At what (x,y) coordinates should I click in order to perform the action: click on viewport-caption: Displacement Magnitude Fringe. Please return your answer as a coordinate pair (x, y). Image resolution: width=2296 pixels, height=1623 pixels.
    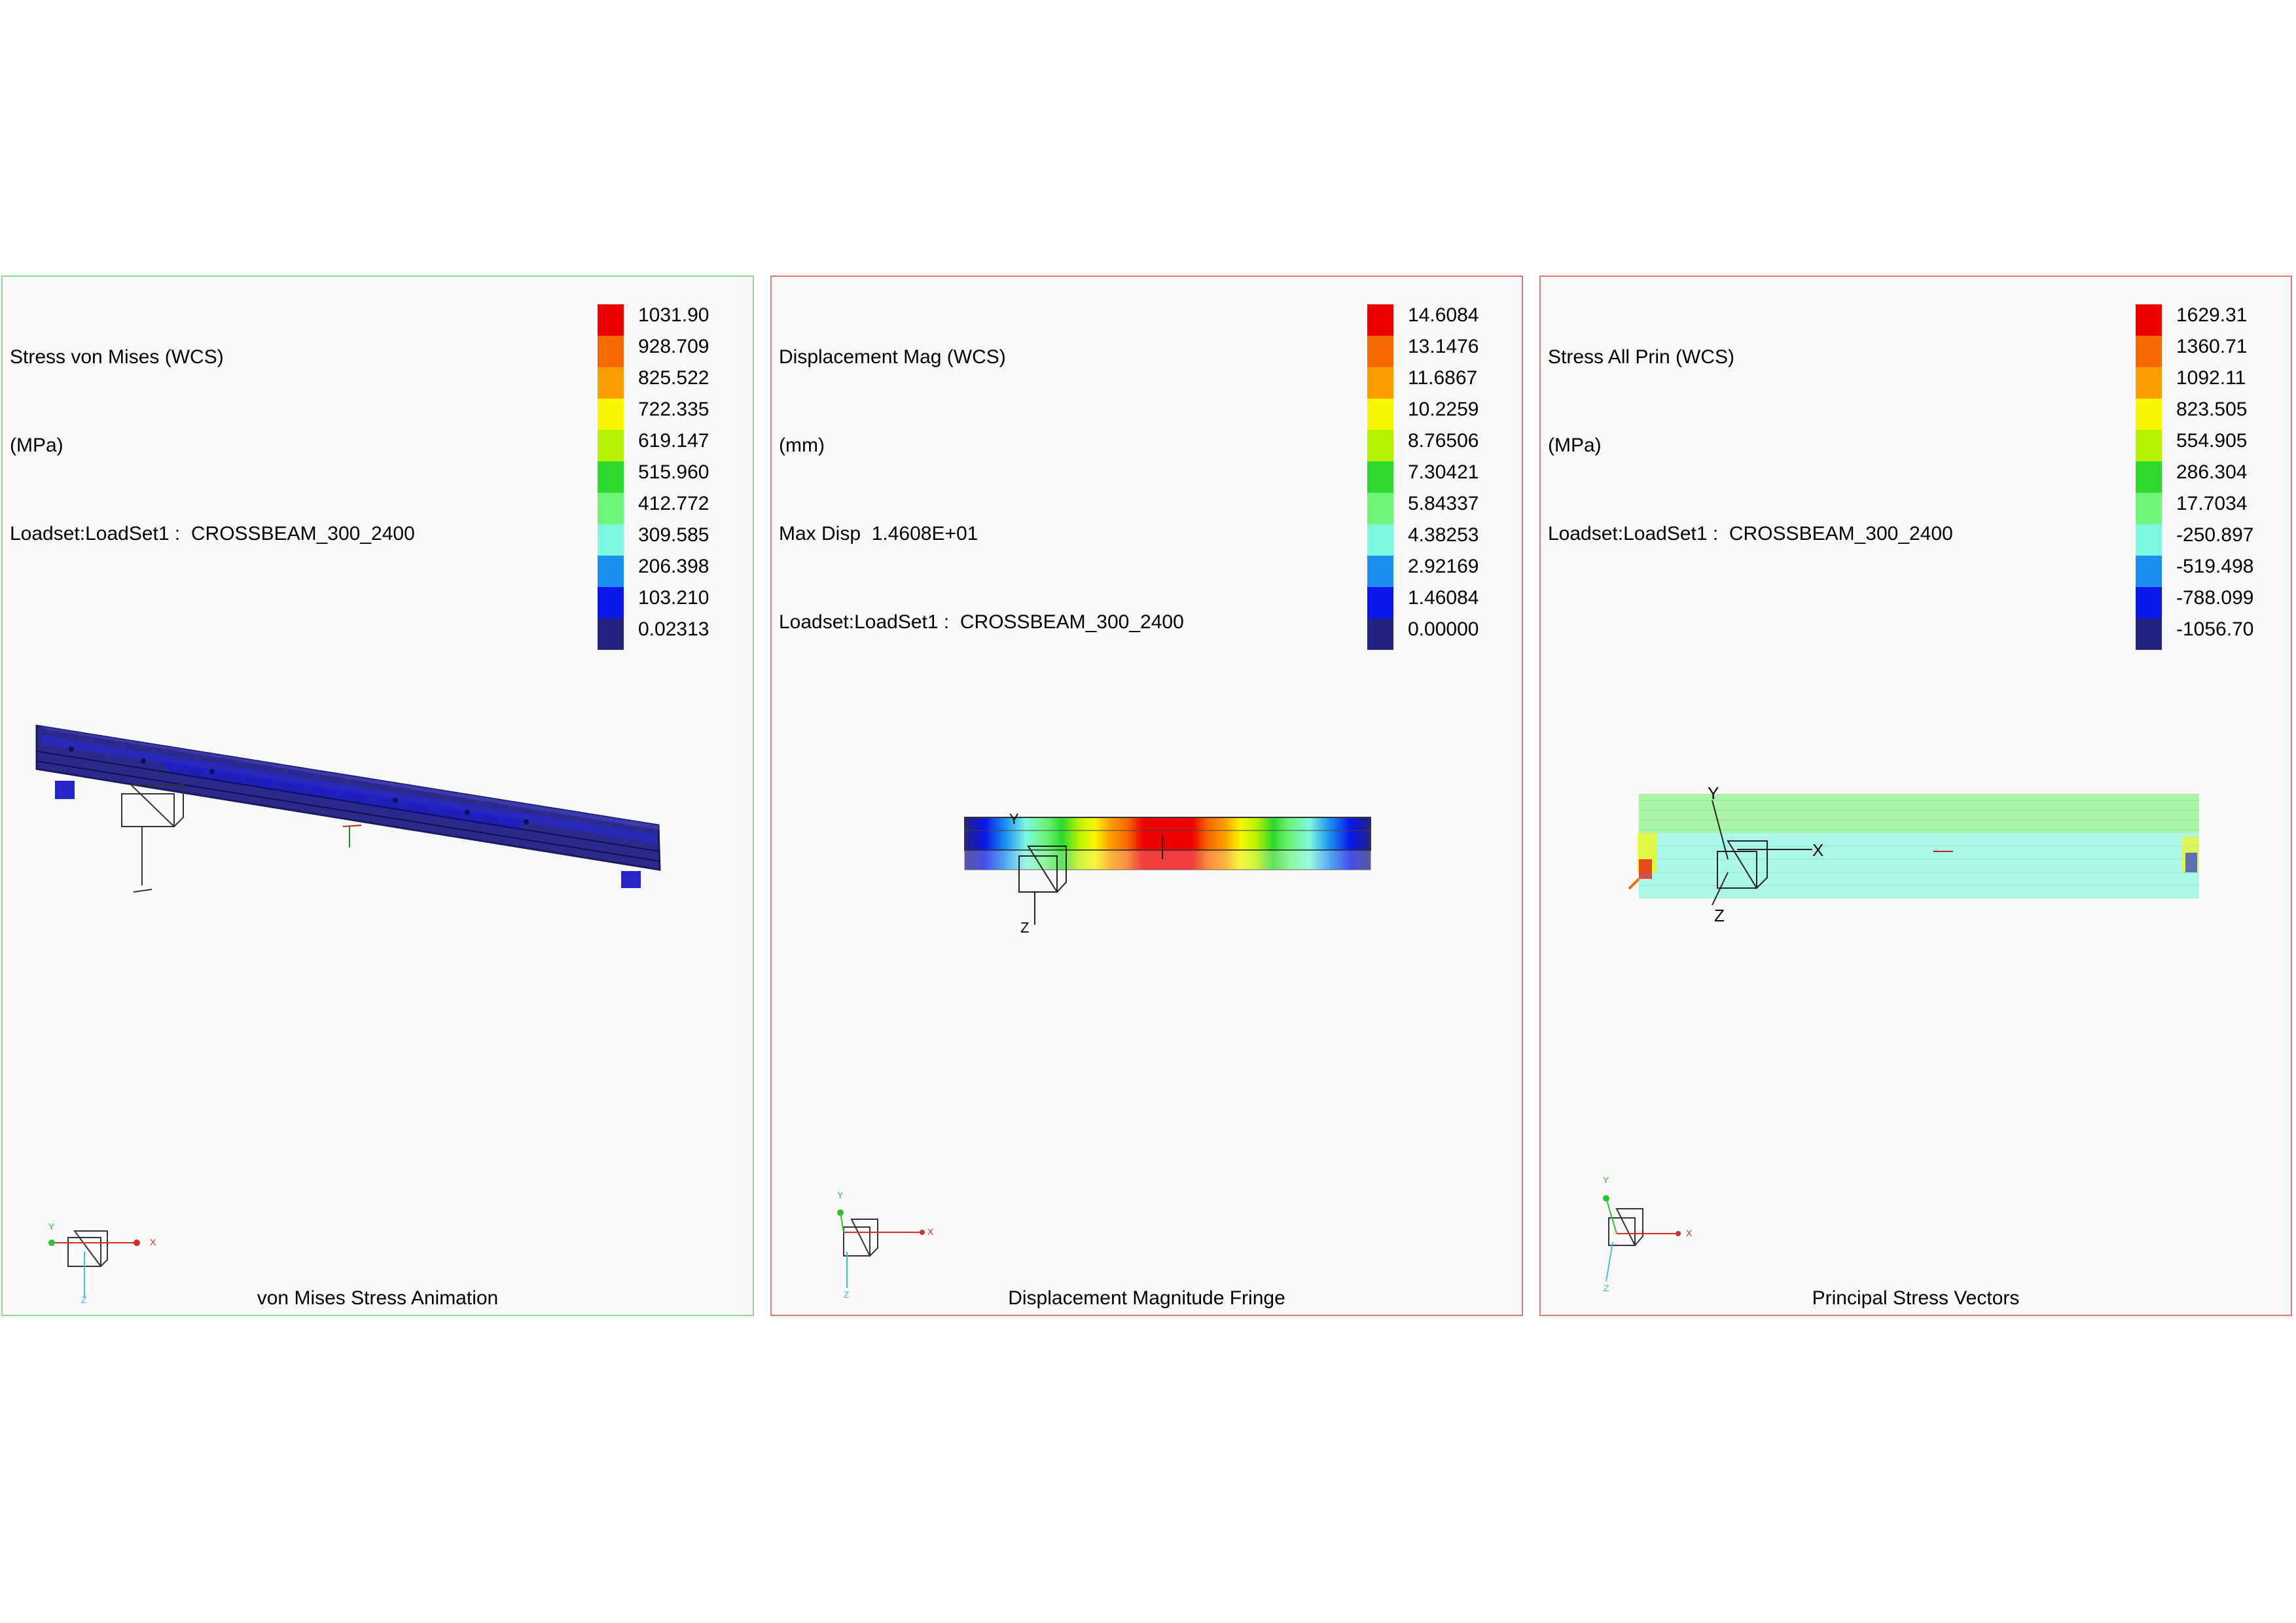
    Looking at the image, I should click on (1146, 1298).